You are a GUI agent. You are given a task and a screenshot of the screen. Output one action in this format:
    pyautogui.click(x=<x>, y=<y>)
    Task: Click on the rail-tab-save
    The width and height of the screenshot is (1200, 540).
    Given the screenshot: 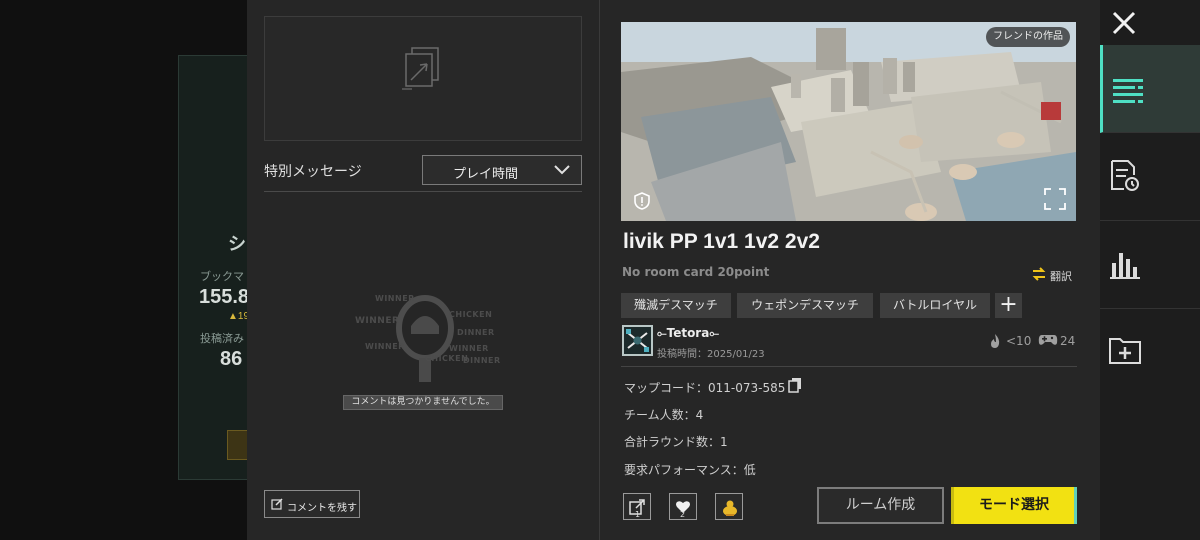 What is the action you would take?
    pyautogui.click(x=1150, y=353)
    